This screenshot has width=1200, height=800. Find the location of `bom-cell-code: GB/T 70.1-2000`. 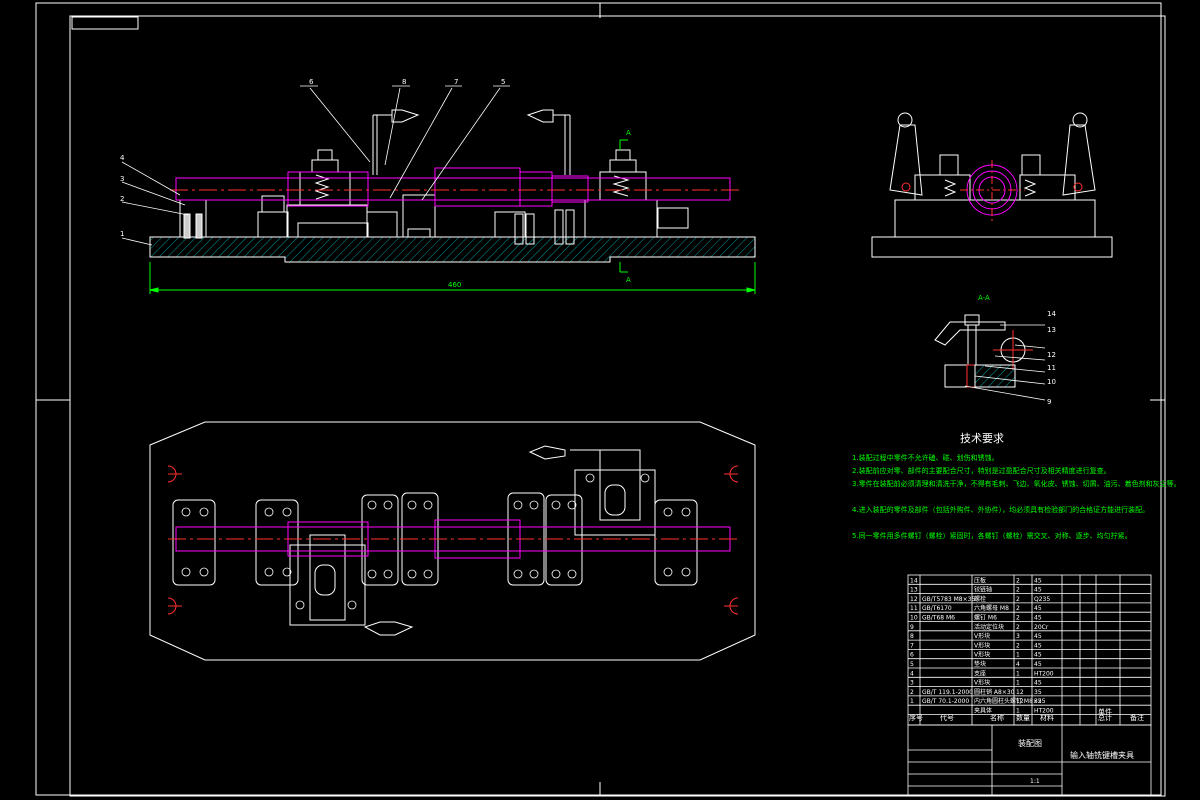

bom-cell-code: GB/T 70.1-2000 is located at coordinates (945, 701).